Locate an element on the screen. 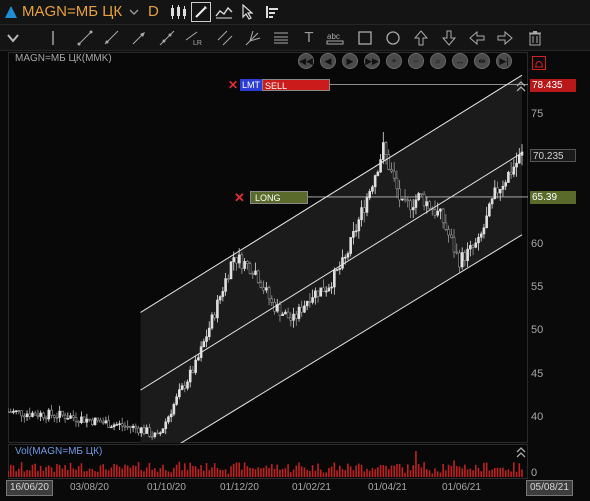  pitchfork-icon is located at coordinates (253, 37).